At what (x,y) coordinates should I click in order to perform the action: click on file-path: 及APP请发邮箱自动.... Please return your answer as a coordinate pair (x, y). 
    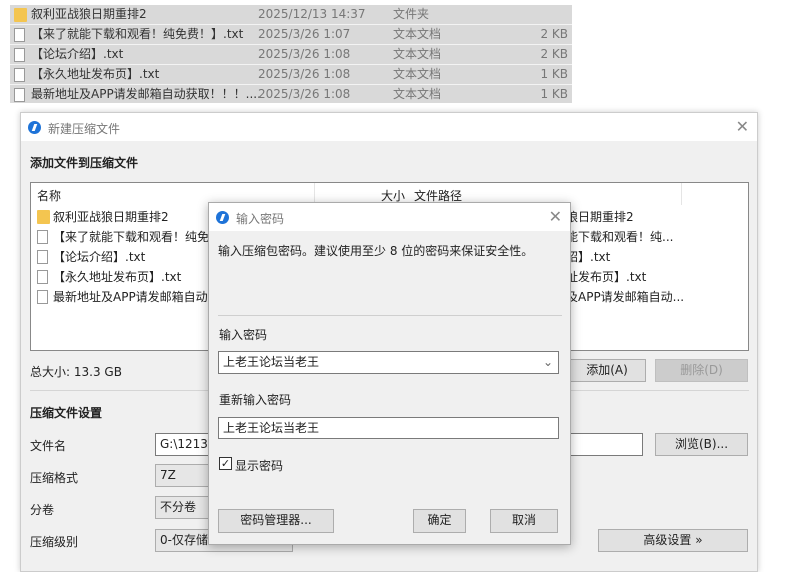
    Looking at the image, I should click on (625, 297).